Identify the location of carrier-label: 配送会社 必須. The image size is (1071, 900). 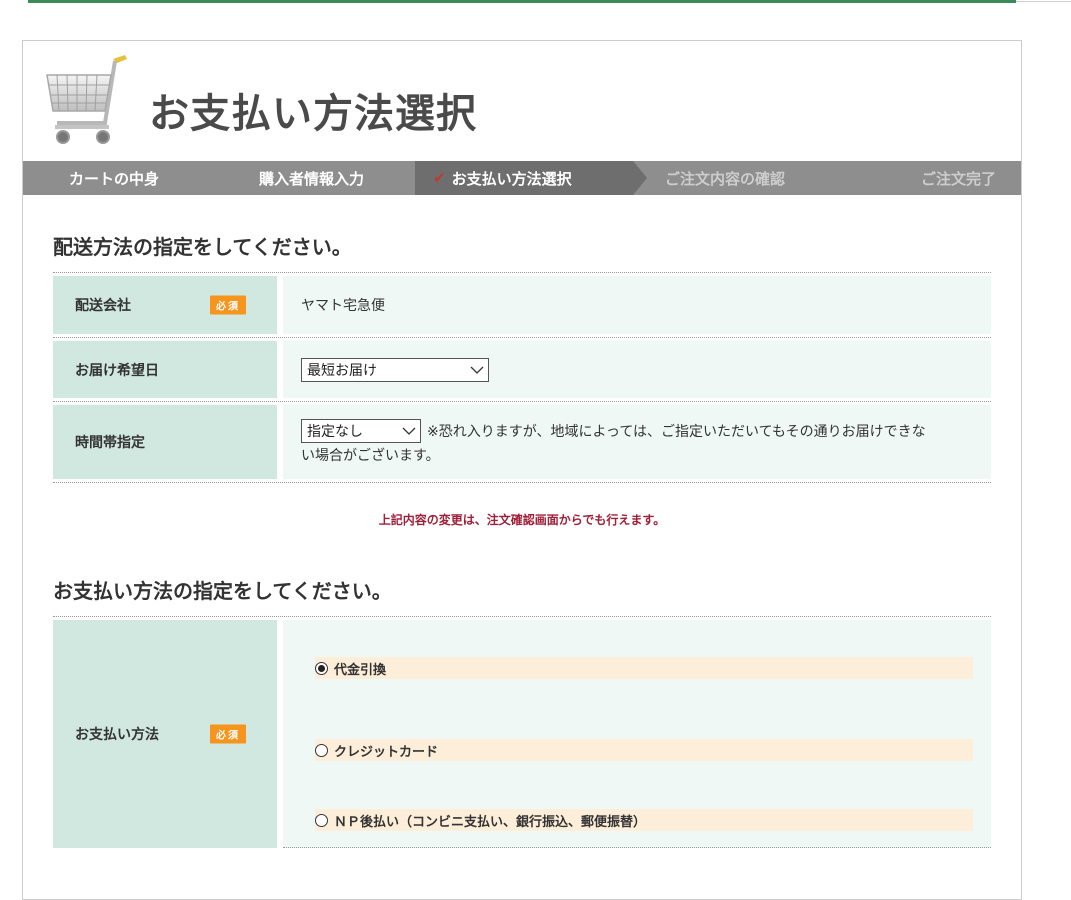
(165, 305).